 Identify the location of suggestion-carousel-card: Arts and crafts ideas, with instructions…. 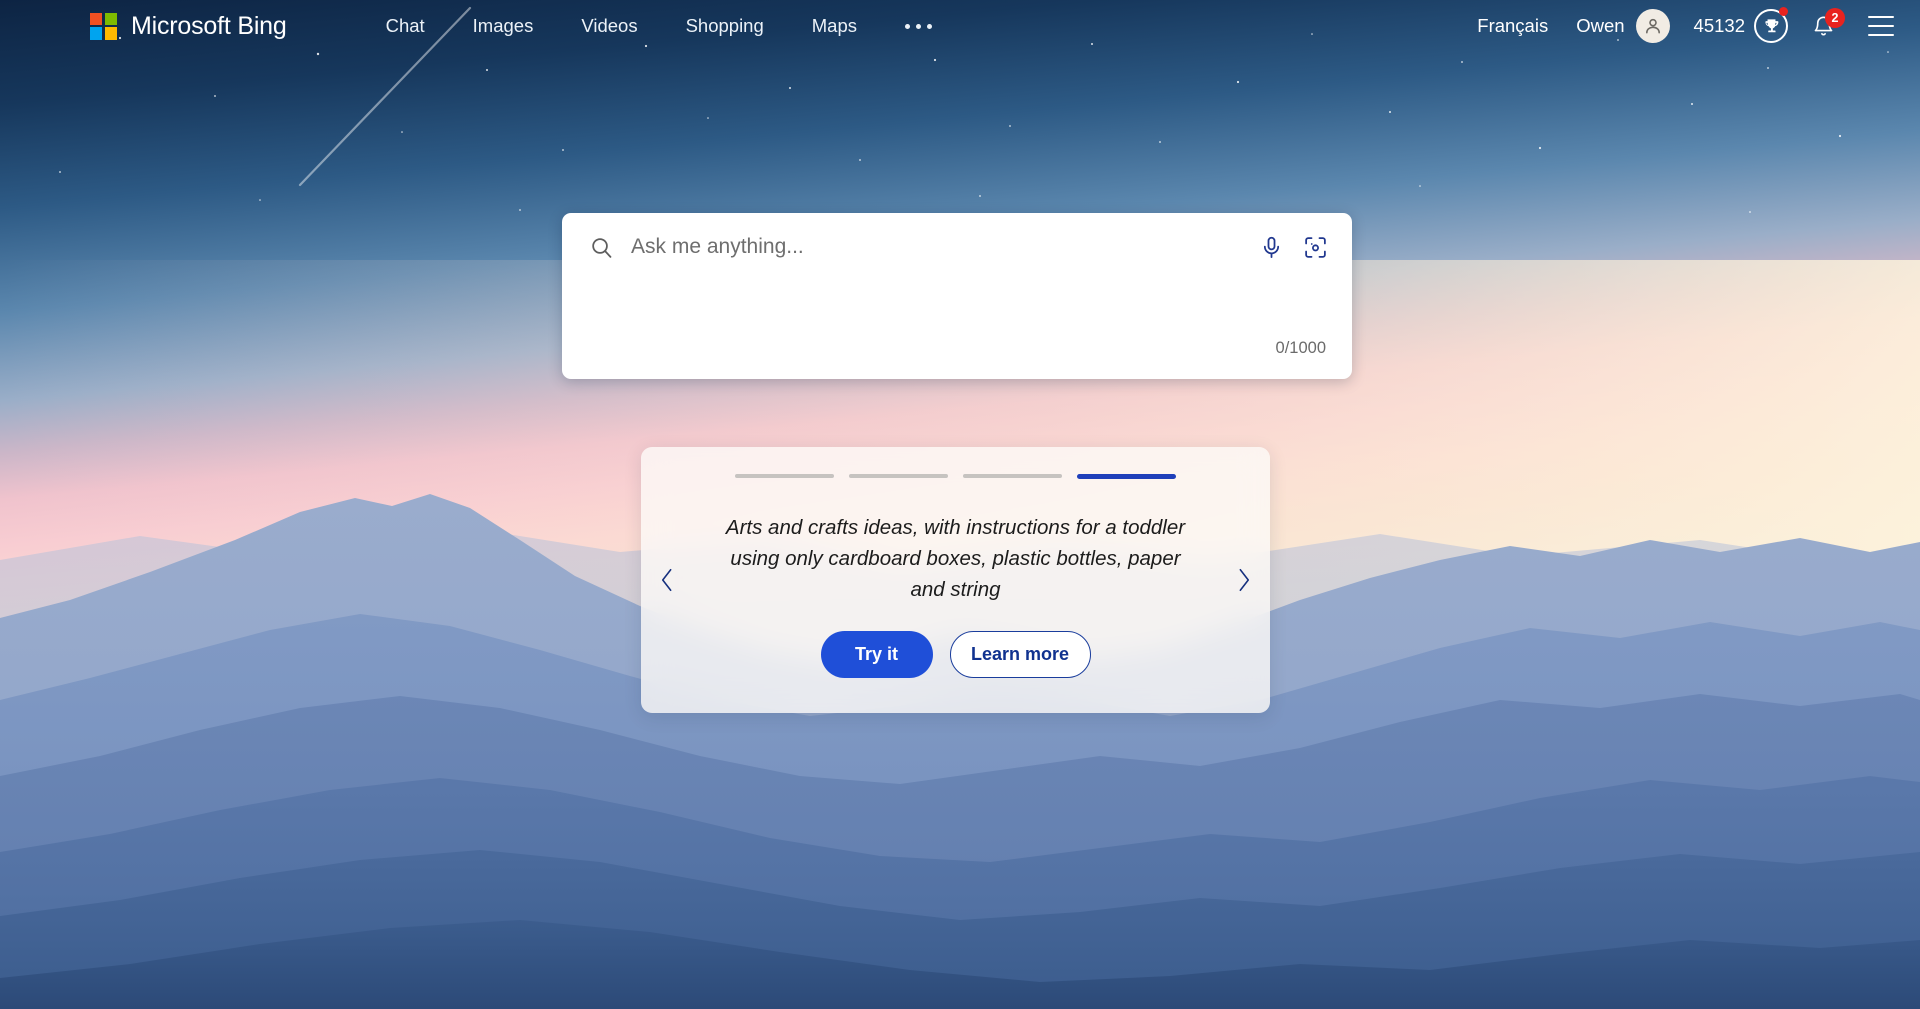
(955, 580).